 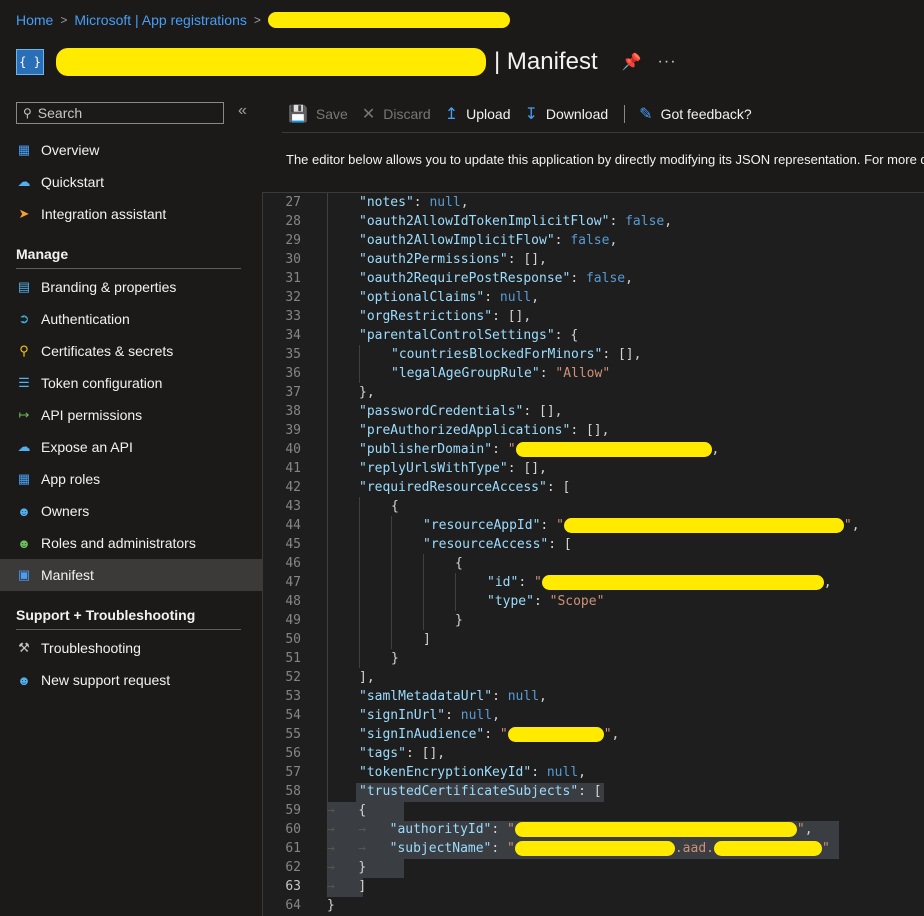 I want to click on line-number: 59, so click(x=293, y=810).